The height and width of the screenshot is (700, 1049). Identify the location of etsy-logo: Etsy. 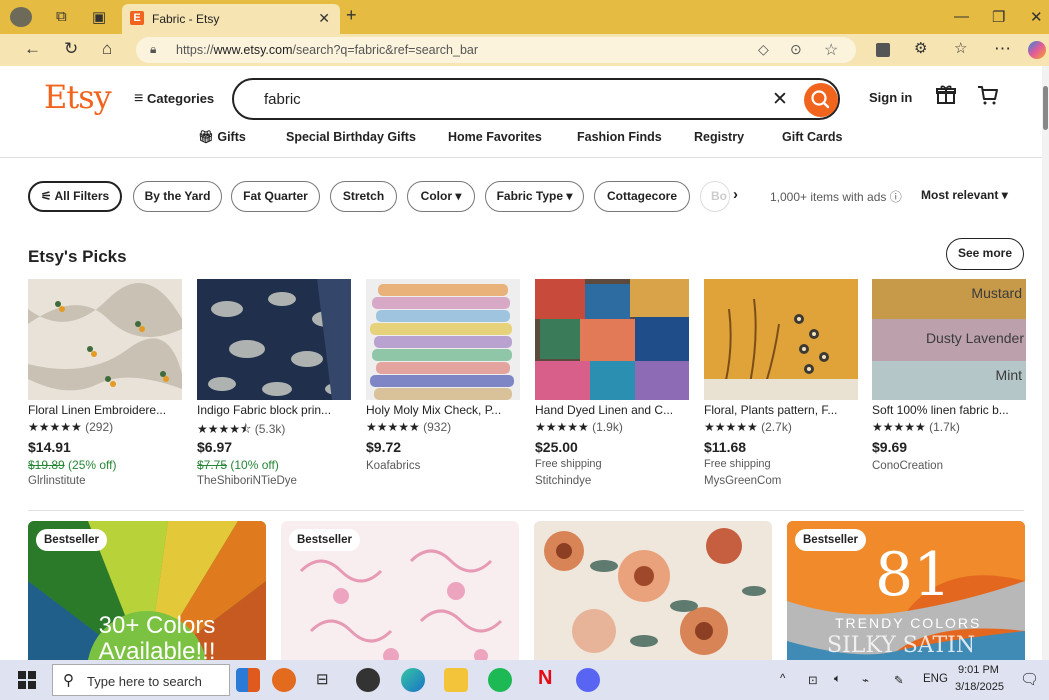
(78, 97).